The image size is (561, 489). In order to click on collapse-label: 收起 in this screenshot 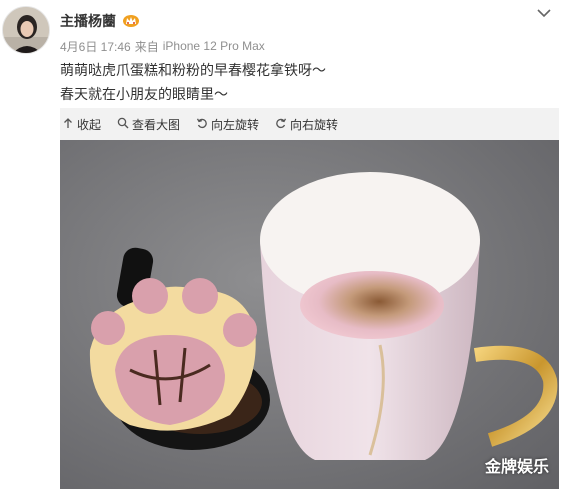, I will do `click(89, 124)`.